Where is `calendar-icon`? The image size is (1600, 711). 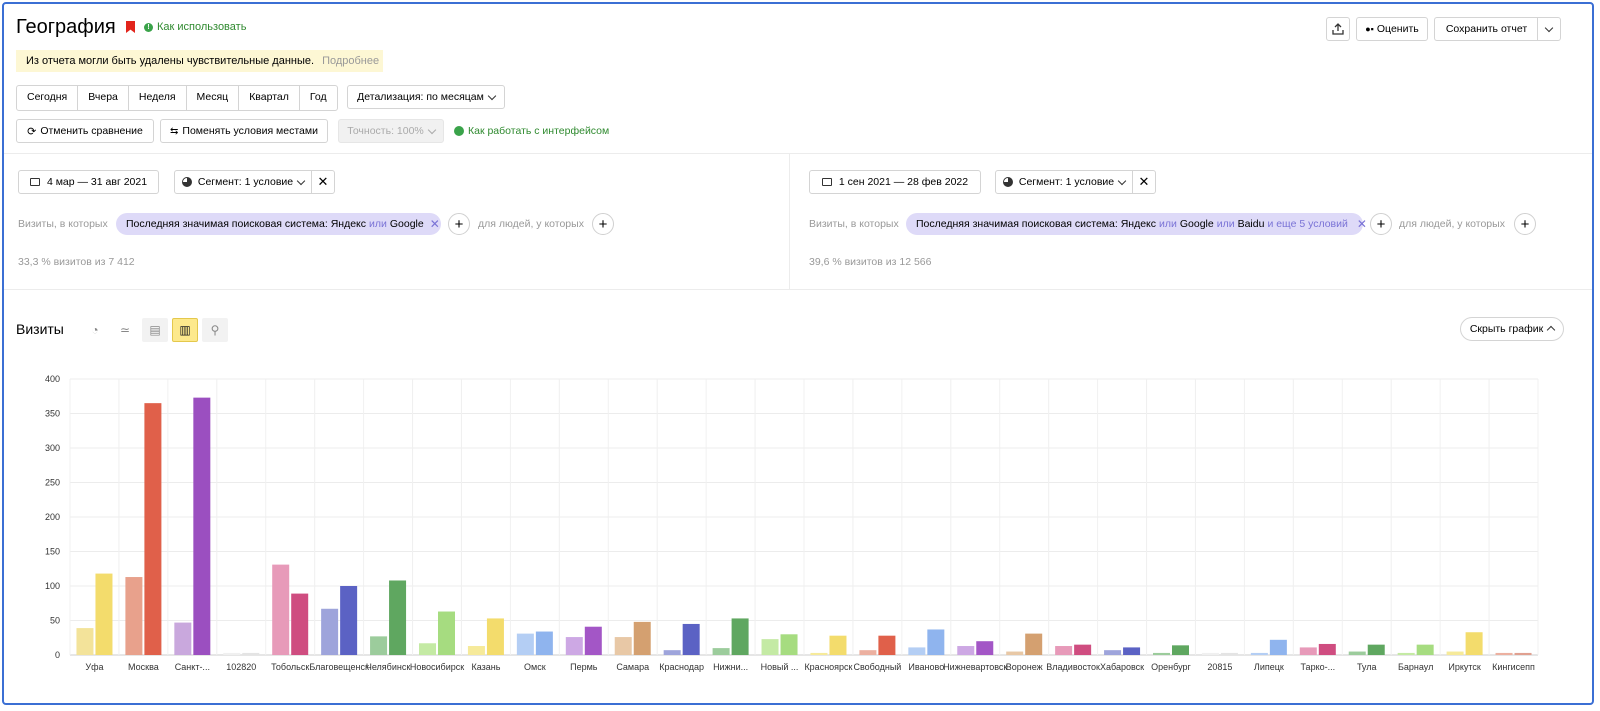 calendar-icon is located at coordinates (34, 182).